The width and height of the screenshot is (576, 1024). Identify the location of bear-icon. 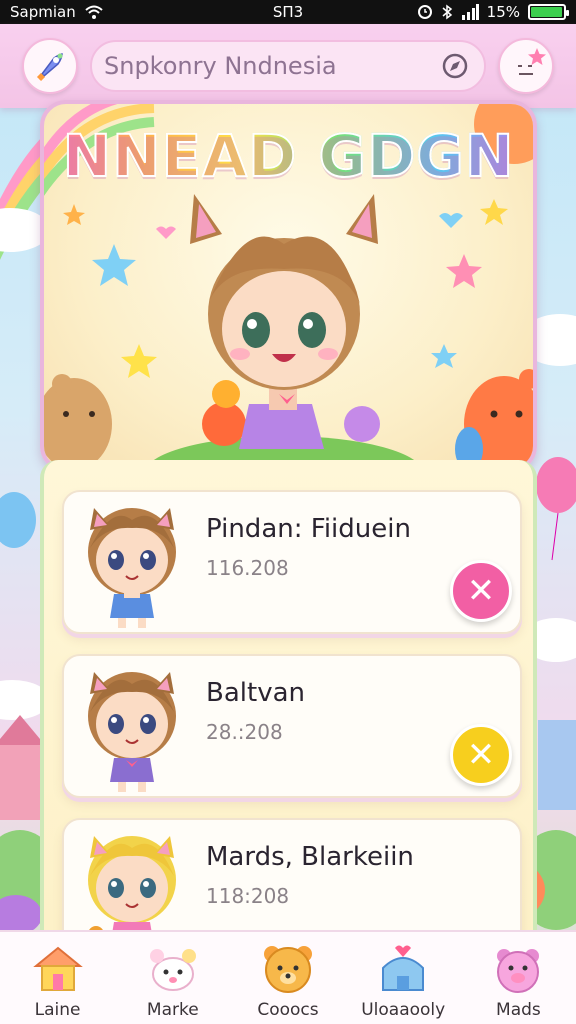
(288, 969).